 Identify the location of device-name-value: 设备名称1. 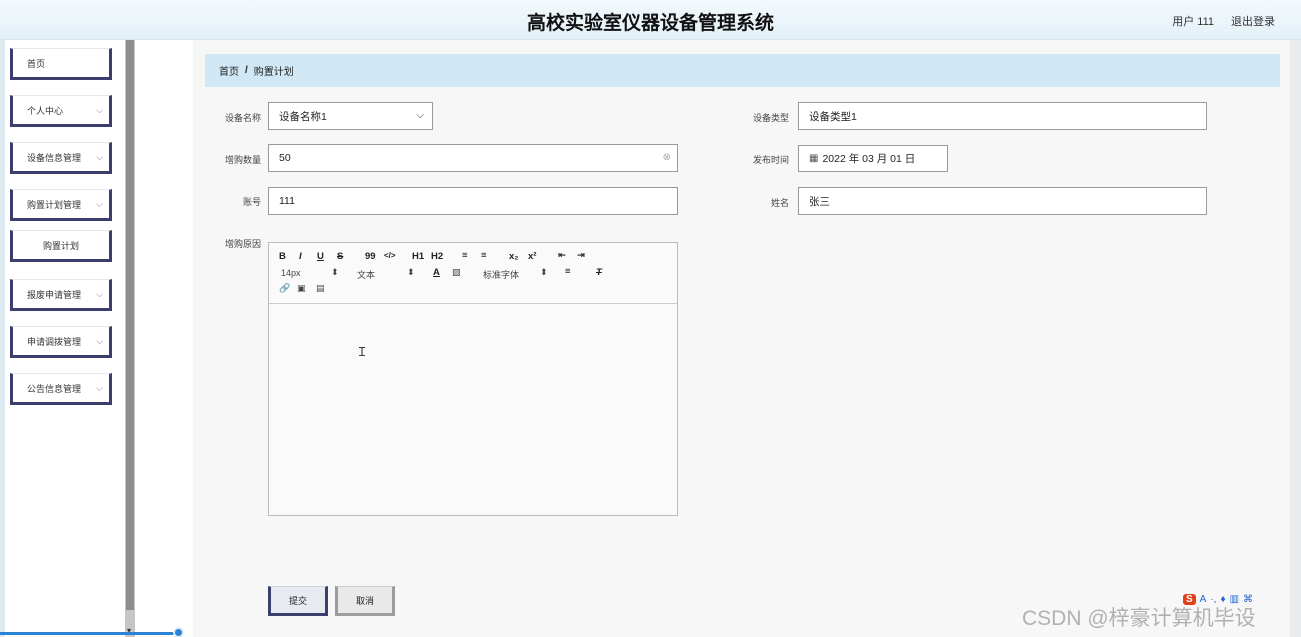
(303, 116).